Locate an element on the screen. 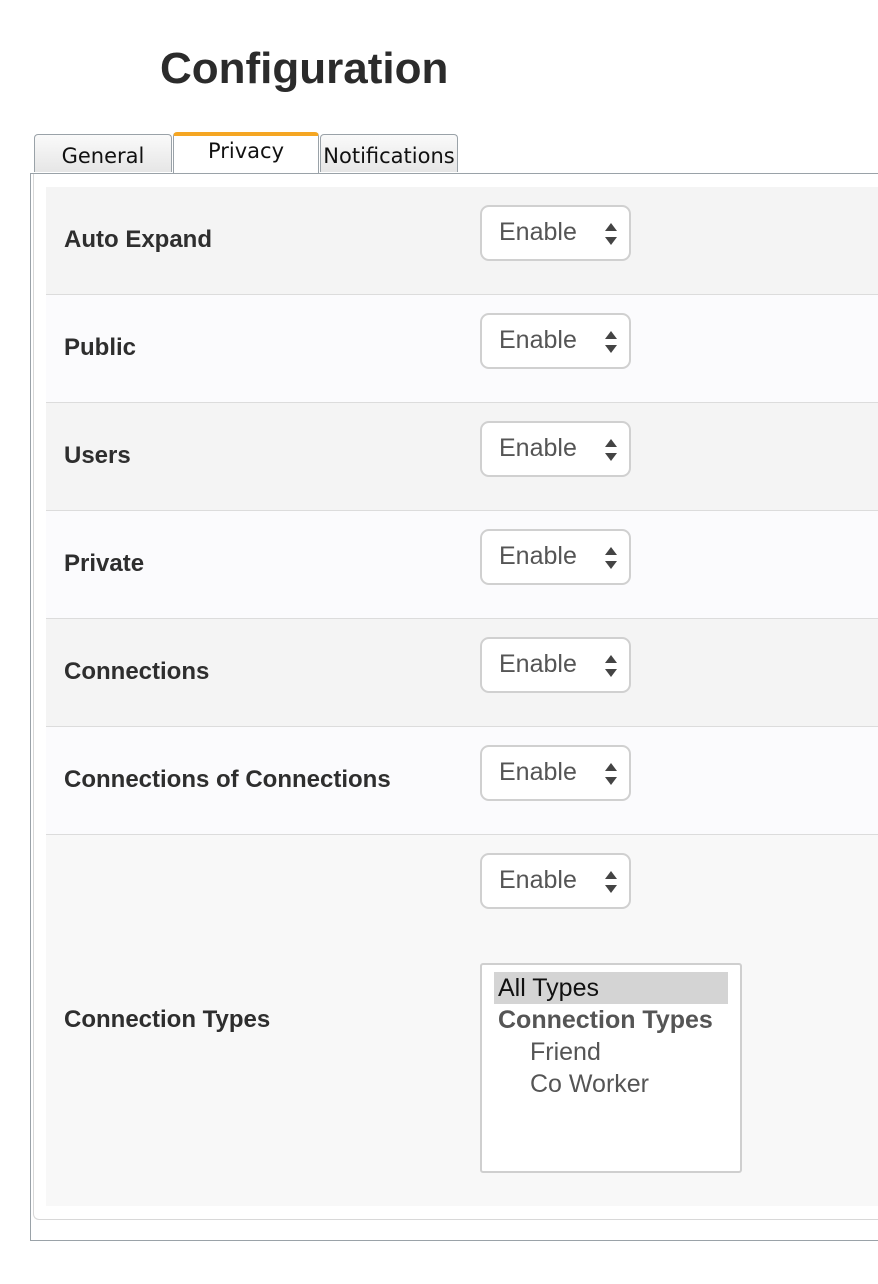  users-select: Enable is located at coordinates (555, 449).